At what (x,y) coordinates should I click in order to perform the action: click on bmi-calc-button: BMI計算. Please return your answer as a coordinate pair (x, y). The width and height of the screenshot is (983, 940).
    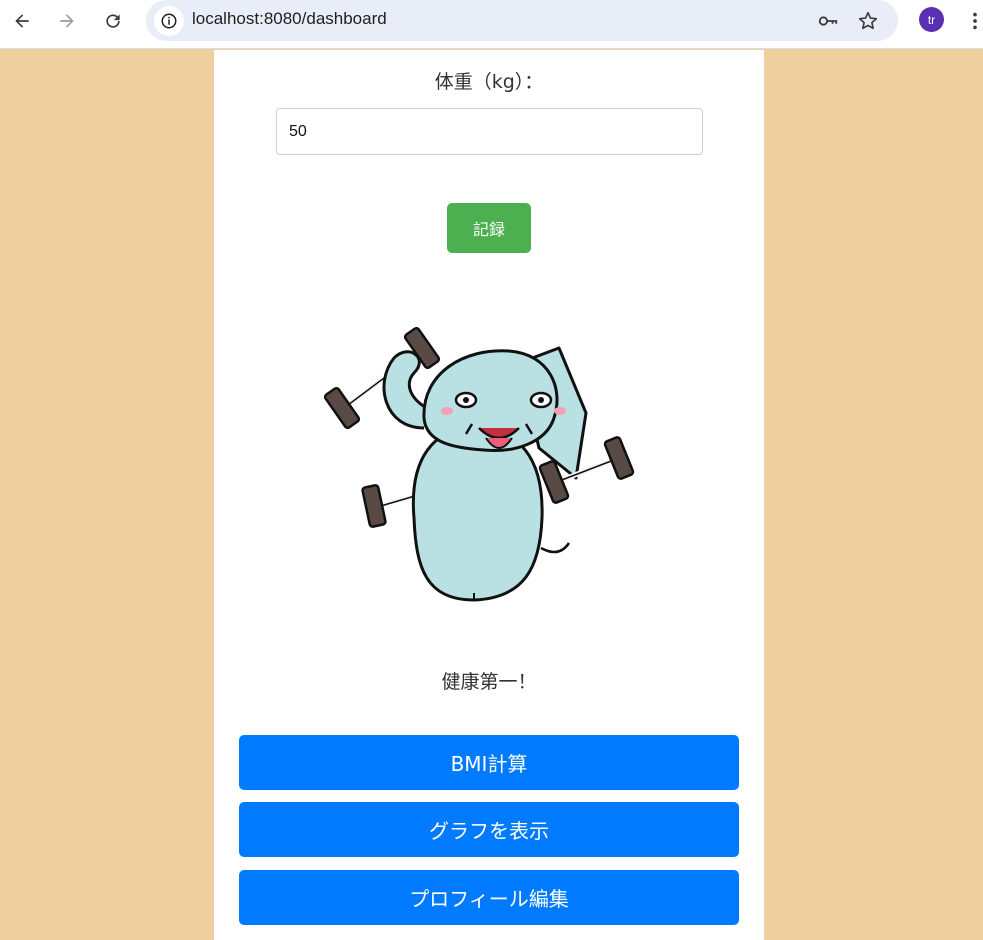
    Looking at the image, I should click on (489, 762).